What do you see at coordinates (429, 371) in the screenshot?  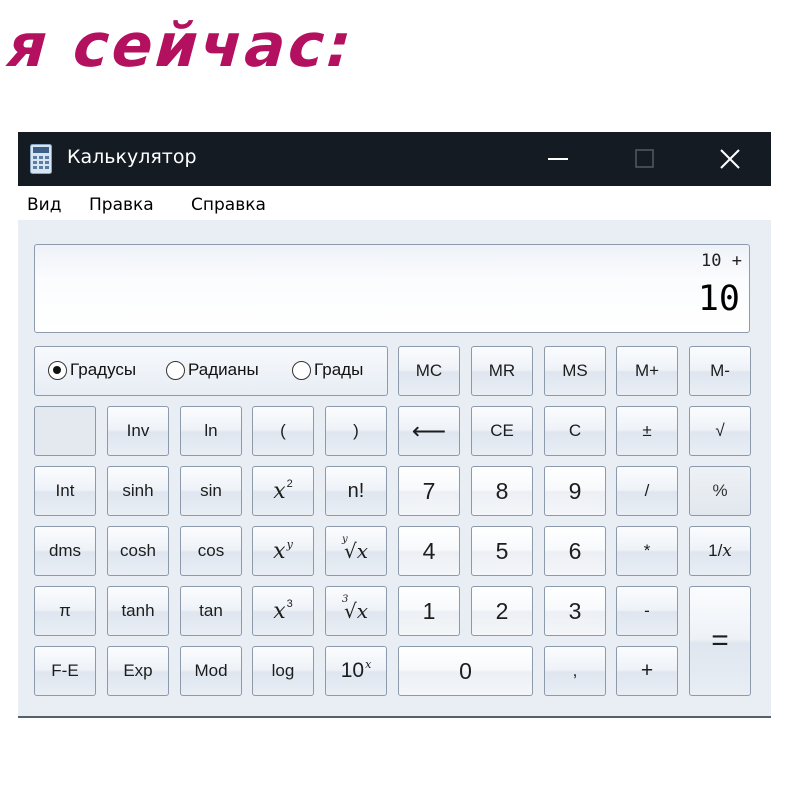 I see `memory-clear-button: MC` at bounding box center [429, 371].